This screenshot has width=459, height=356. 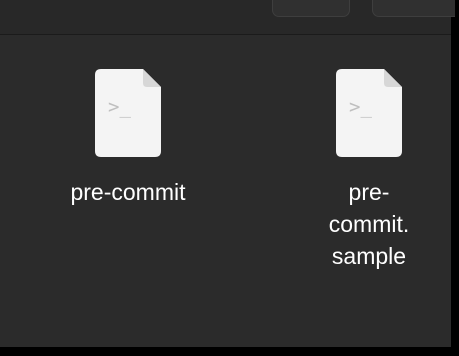 I want to click on file-item-pre-commit: >_ pre-commit, so click(x=128, y=130).